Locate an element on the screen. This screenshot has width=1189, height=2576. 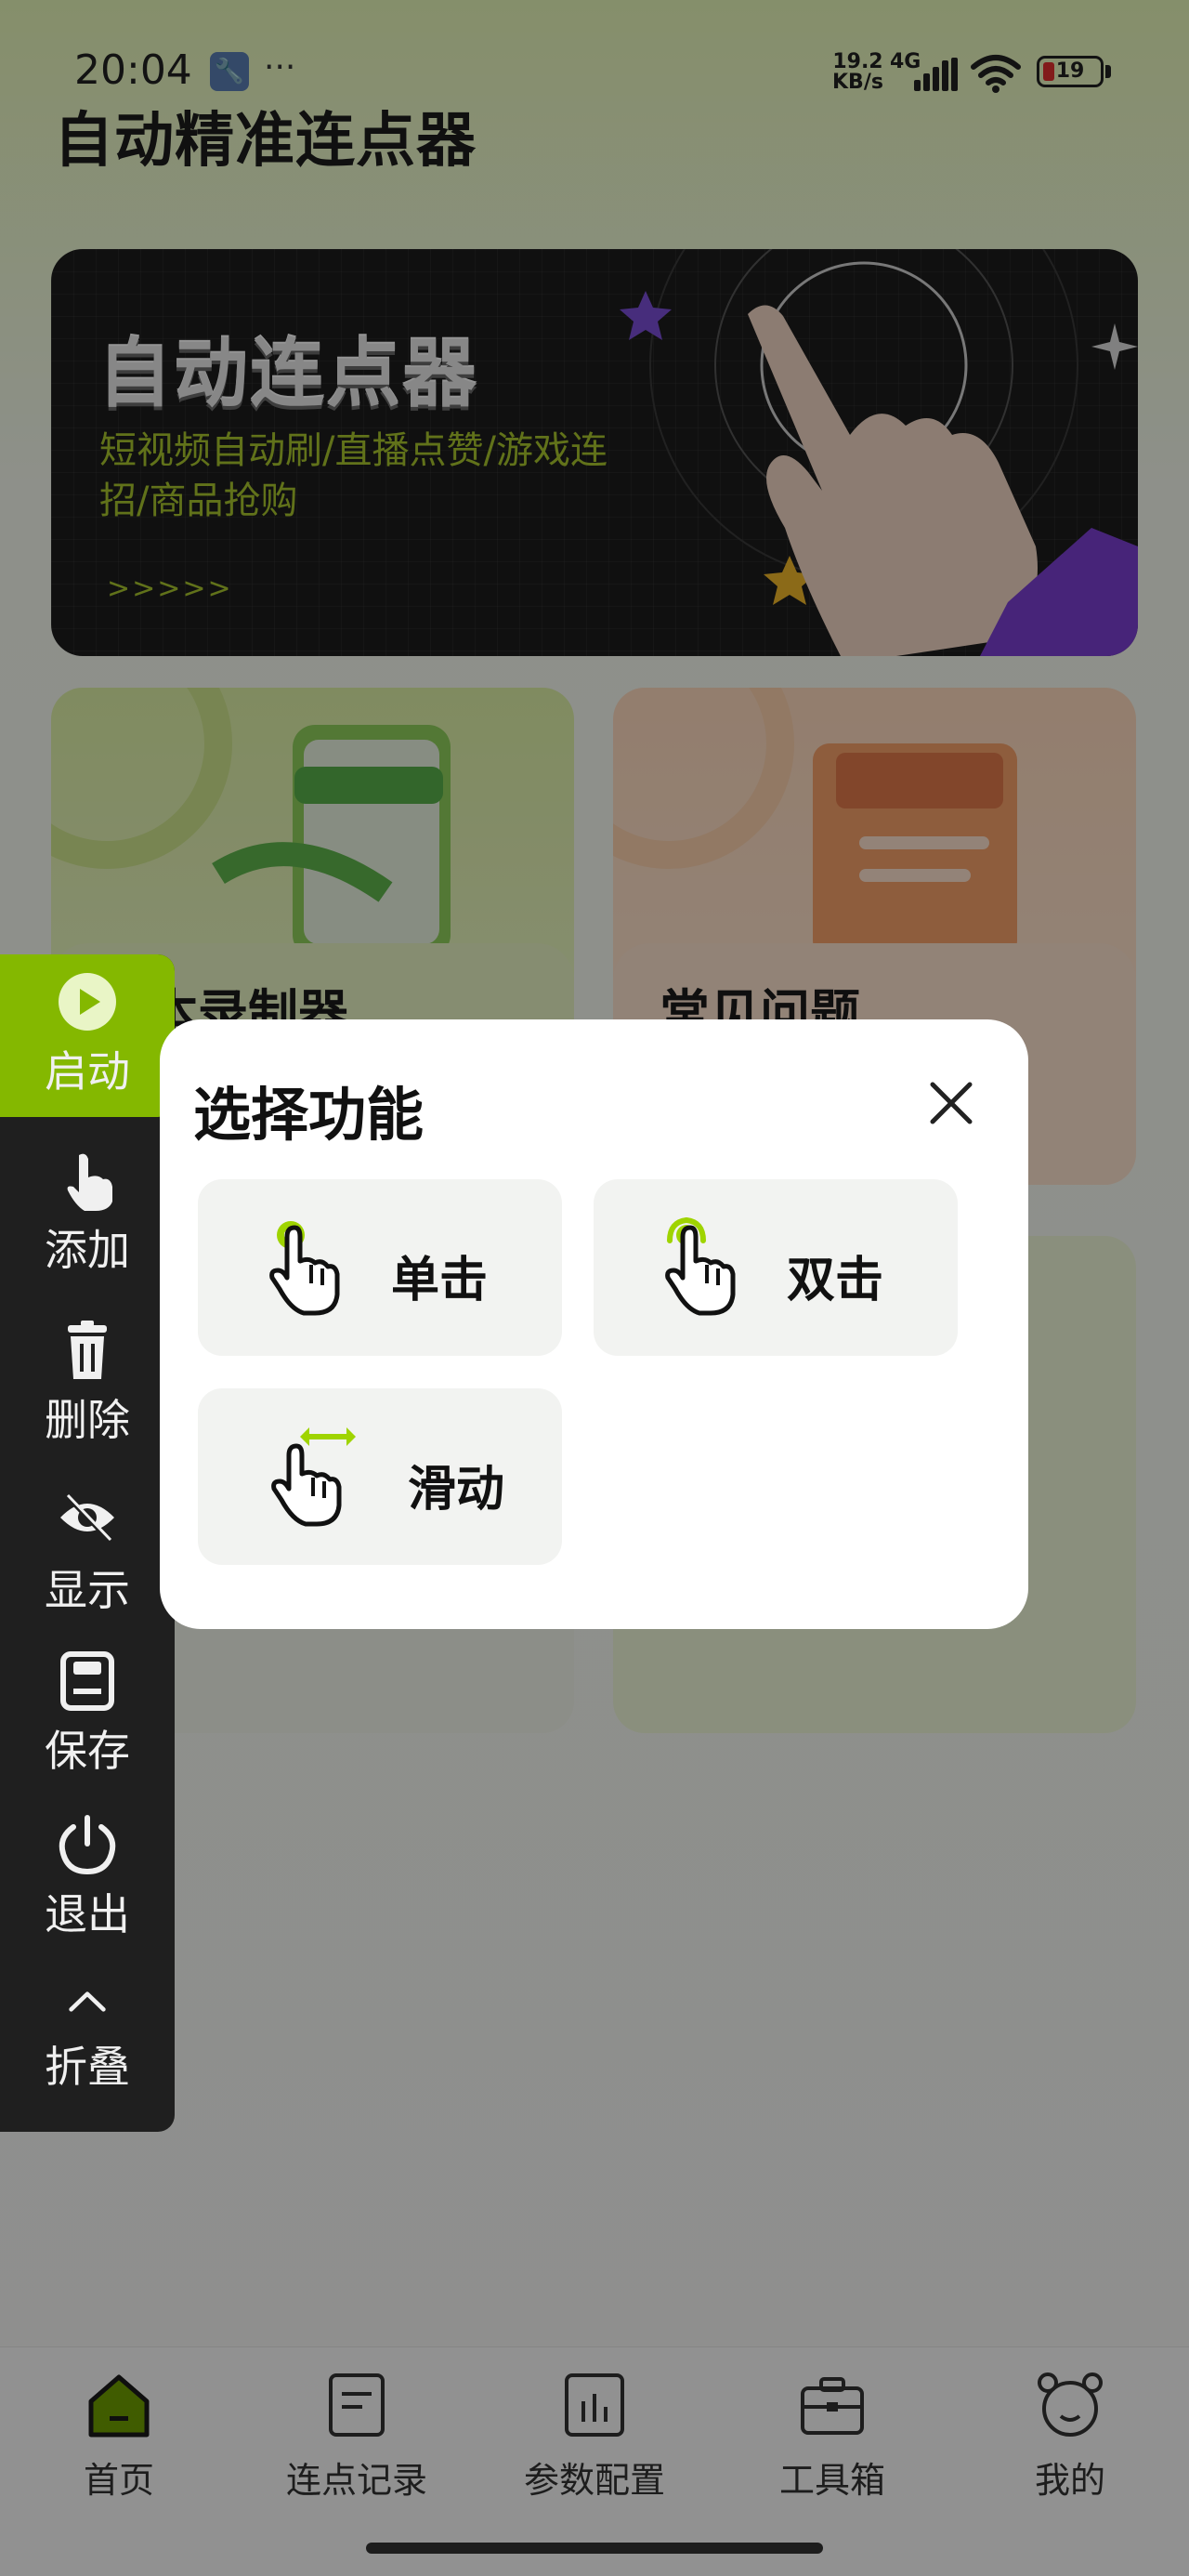
option-label: 双击 is located at coordinates (836, 1280).